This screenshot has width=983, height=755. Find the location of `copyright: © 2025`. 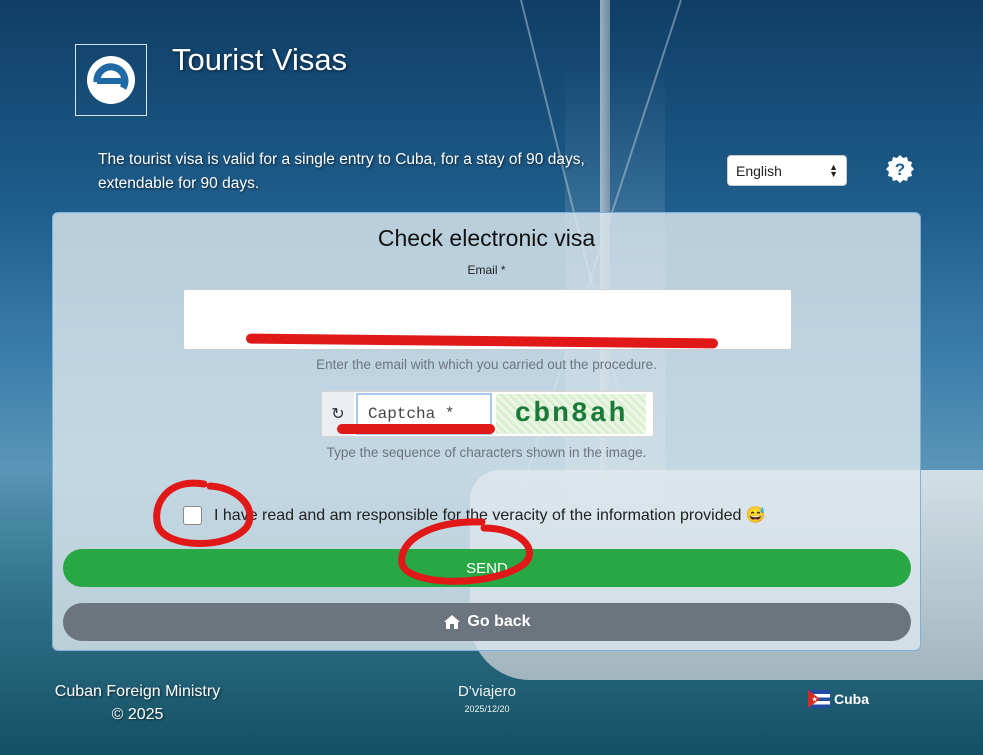

copyright: © 2025 is located at coordinates (137, 714).